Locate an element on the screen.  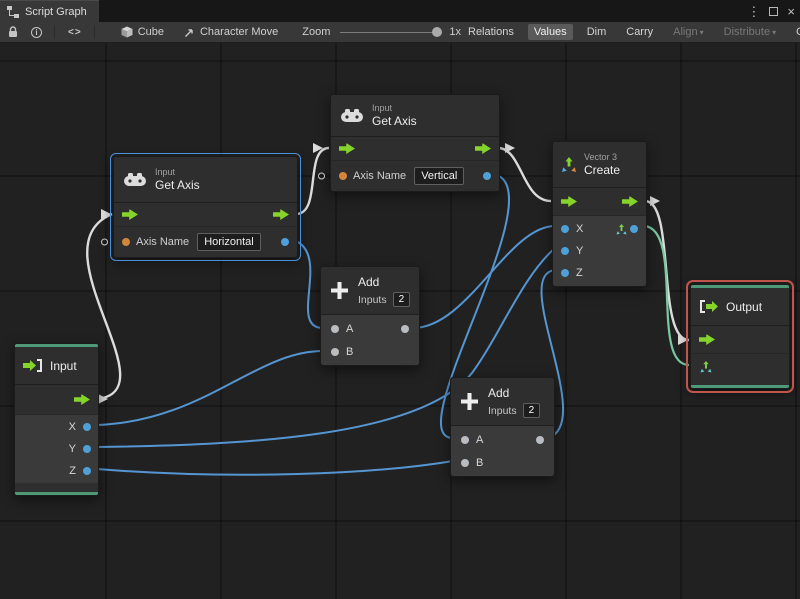
node-get-axis-vertical: Input Get Axis Axis Name Vertical is located at coordinates (409, 143).